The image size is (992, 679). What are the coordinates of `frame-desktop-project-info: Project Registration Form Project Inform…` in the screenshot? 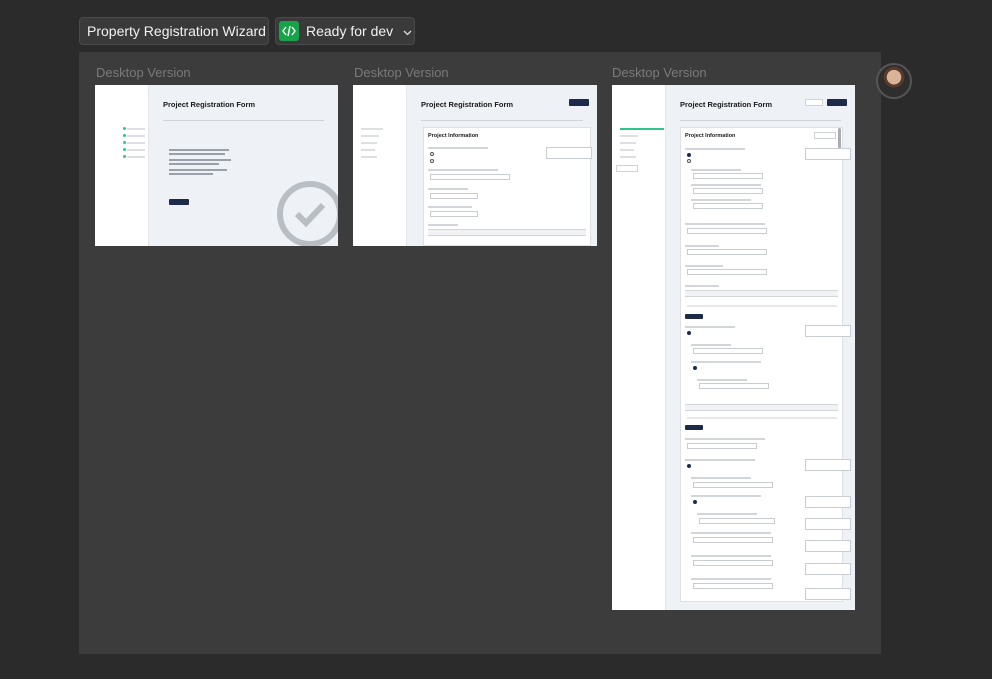 It's located at (475, 165).